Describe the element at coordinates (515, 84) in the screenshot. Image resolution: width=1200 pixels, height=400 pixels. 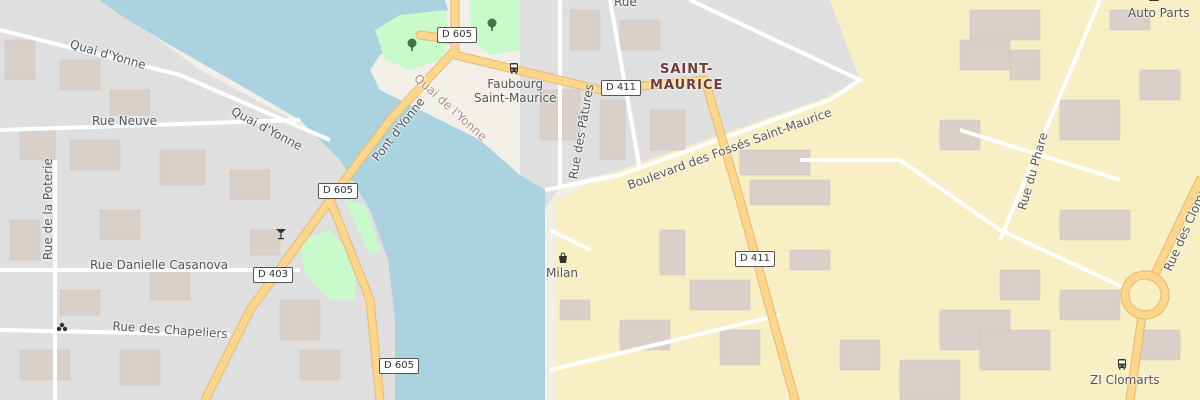
I see `poi-faubourg-line-1: Faubourg` at that location.